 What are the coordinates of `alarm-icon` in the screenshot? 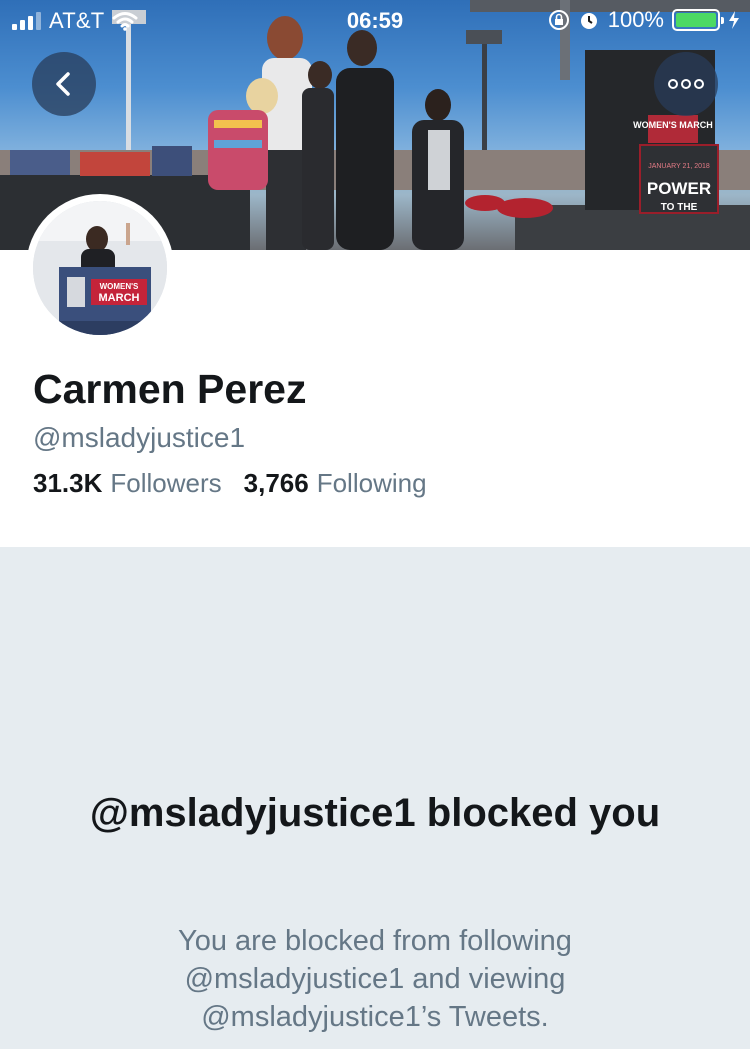 It's located at (588, 21).